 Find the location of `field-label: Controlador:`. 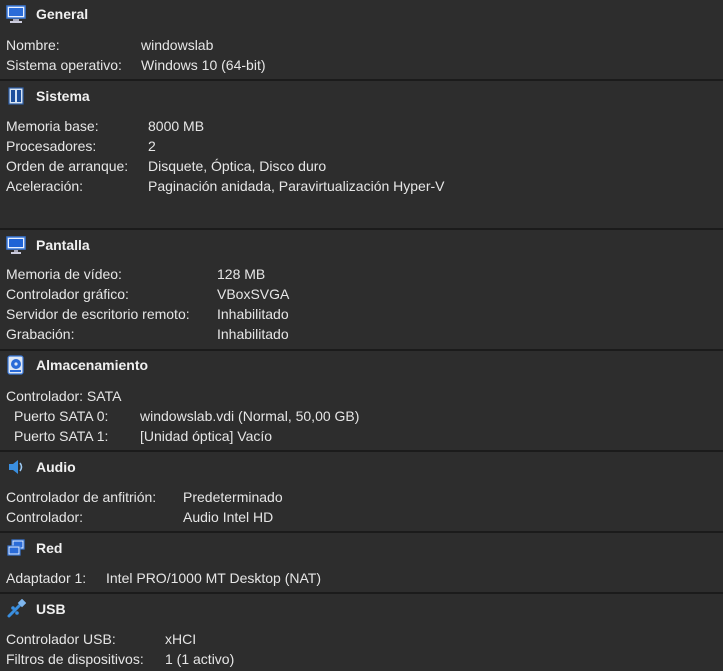

field-label: Controlador: is located at coordinates (45, 517).